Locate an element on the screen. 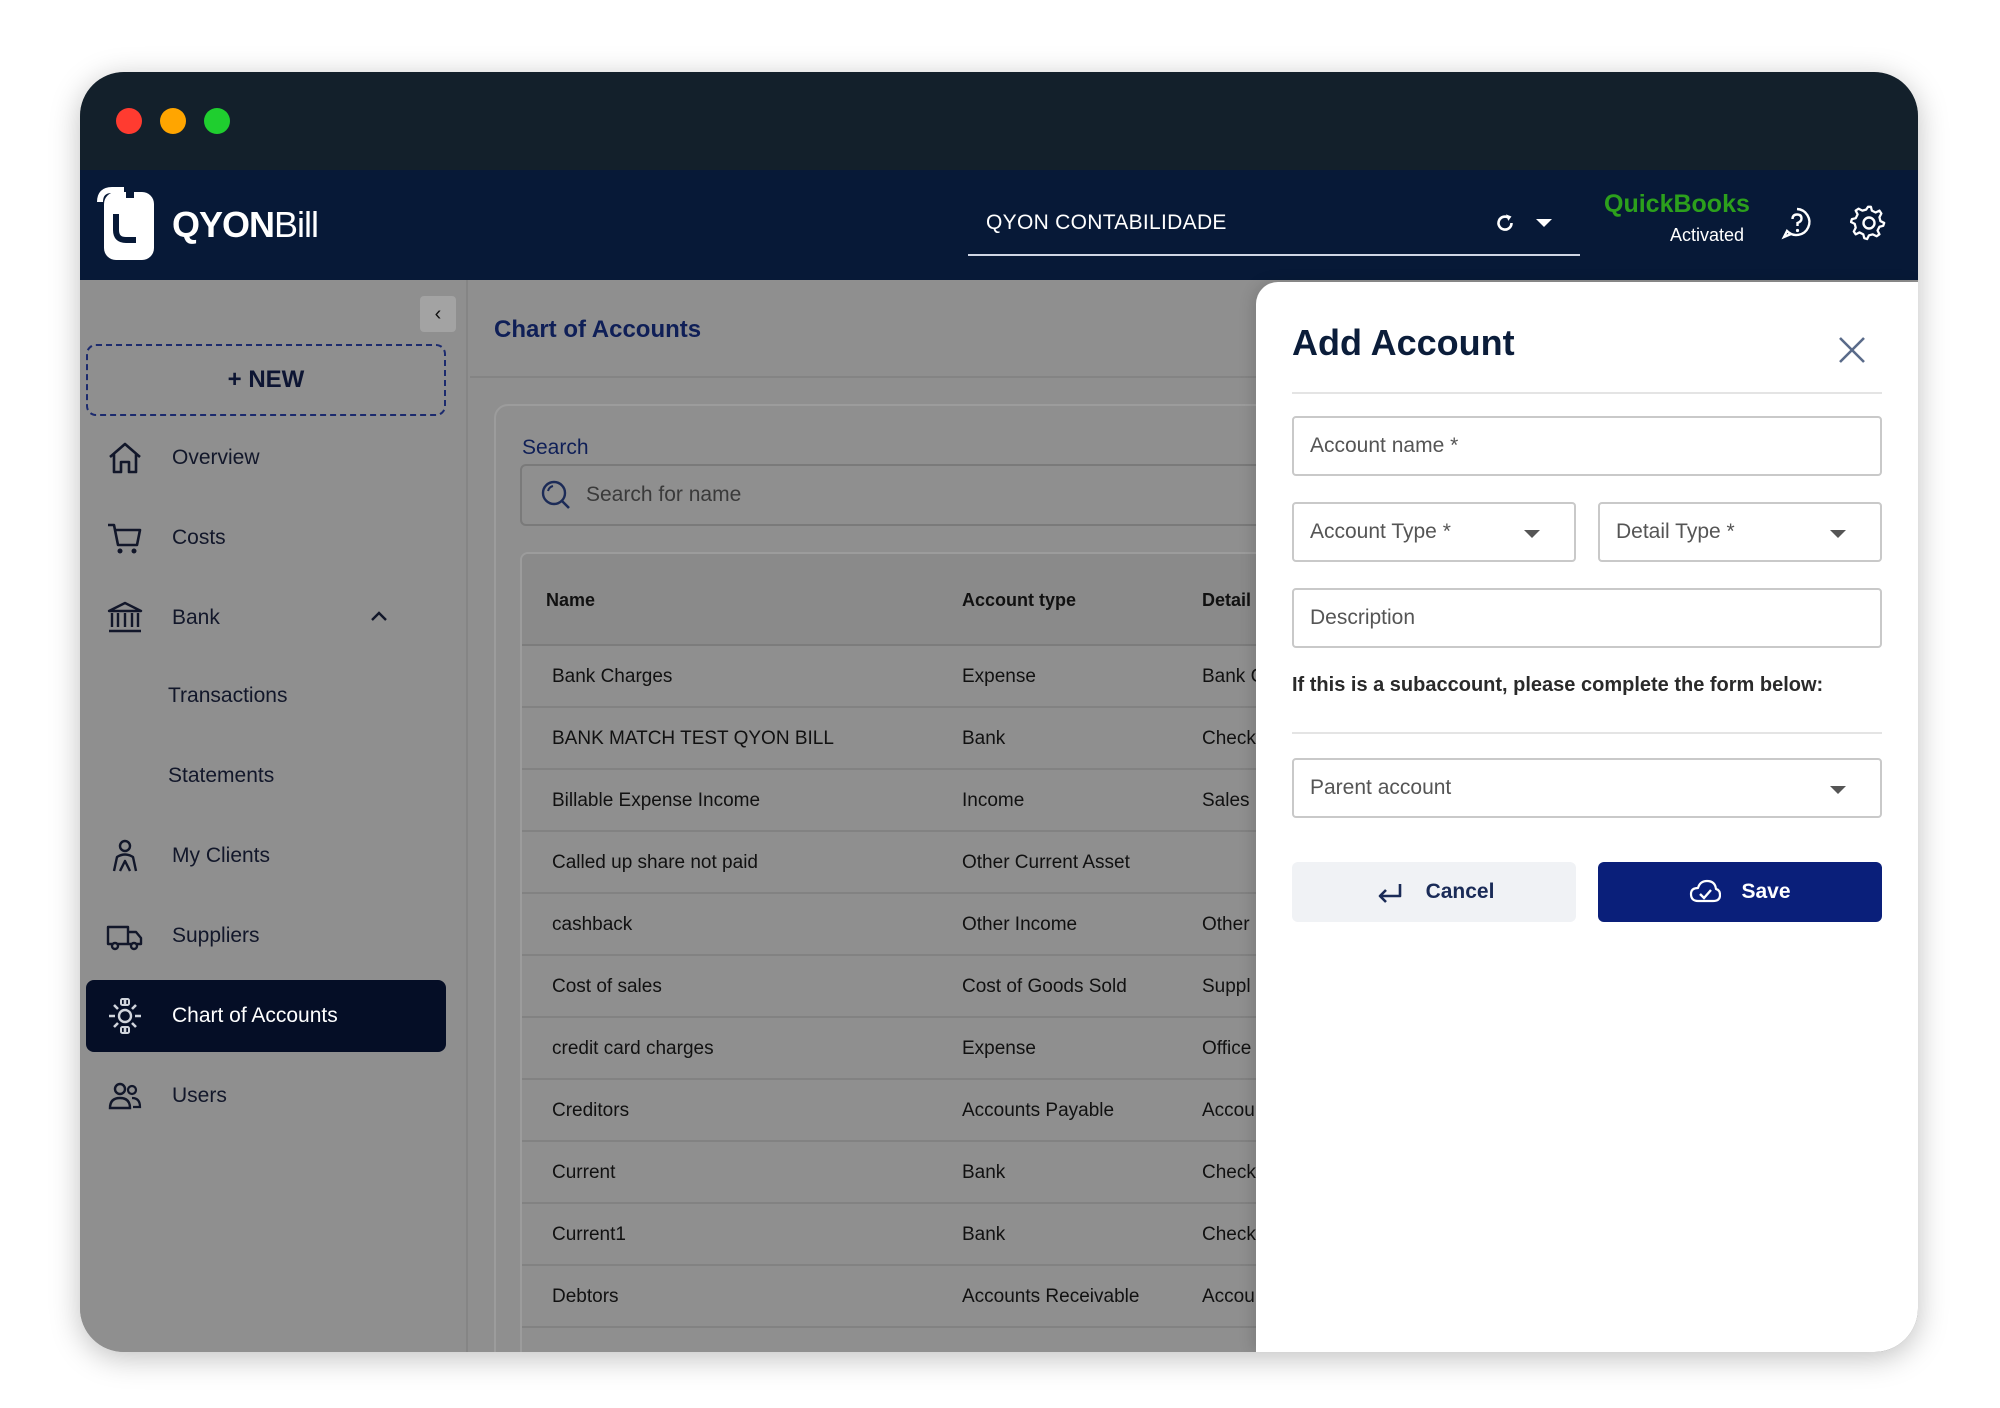  detail-type-select: Detail Type * is located at coordinates (1740, 532).